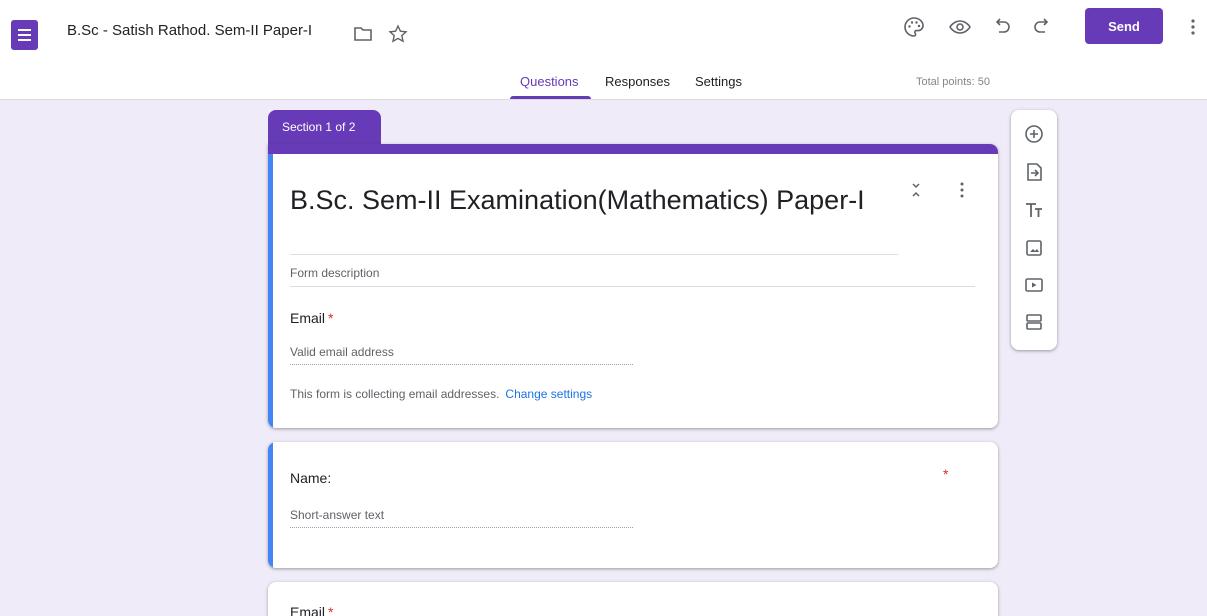  What do you see at coordinates (1034, 285) in the screenshot?
I see `add-video-icon` at bounding box center [1034, 285].